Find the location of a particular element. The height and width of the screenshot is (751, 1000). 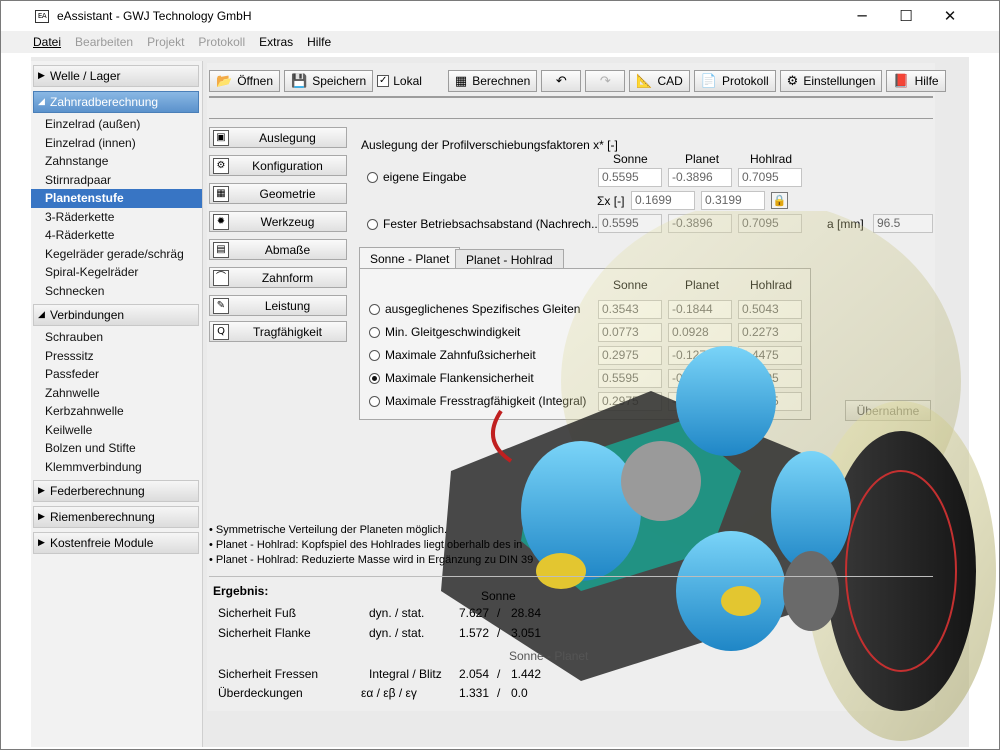

sidebar-item-spiral-kegelraeder: Spiral-Kegelräder is located at coordinates (116, 272).